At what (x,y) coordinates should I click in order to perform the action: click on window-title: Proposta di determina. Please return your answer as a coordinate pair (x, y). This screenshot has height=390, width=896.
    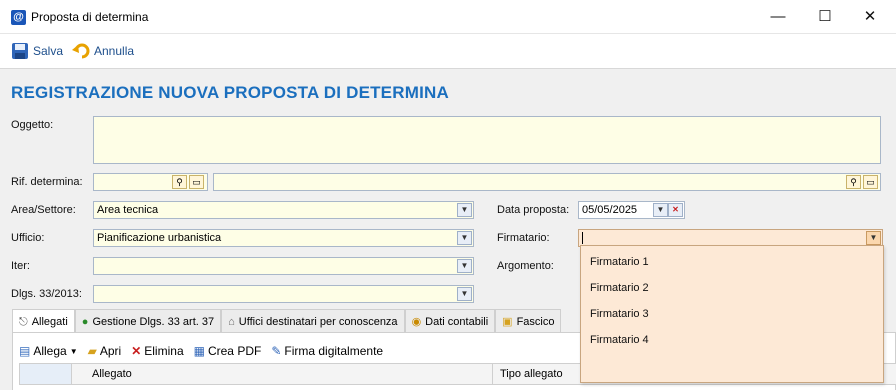
    Looking at the image, I should click on (90, 17).